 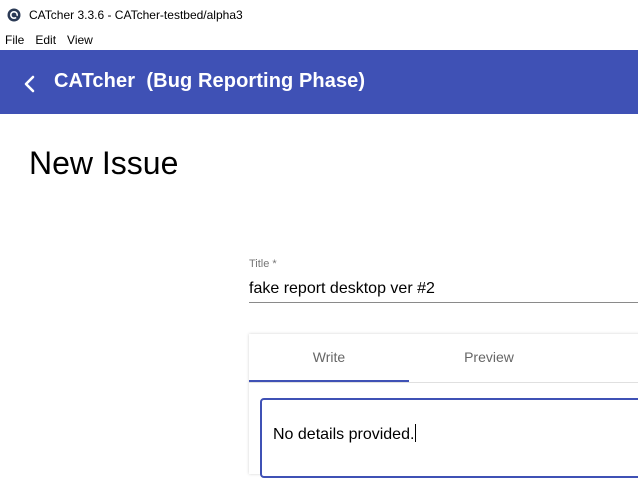 I want to click on chevron-left-icon, so click(x=29, y=84).